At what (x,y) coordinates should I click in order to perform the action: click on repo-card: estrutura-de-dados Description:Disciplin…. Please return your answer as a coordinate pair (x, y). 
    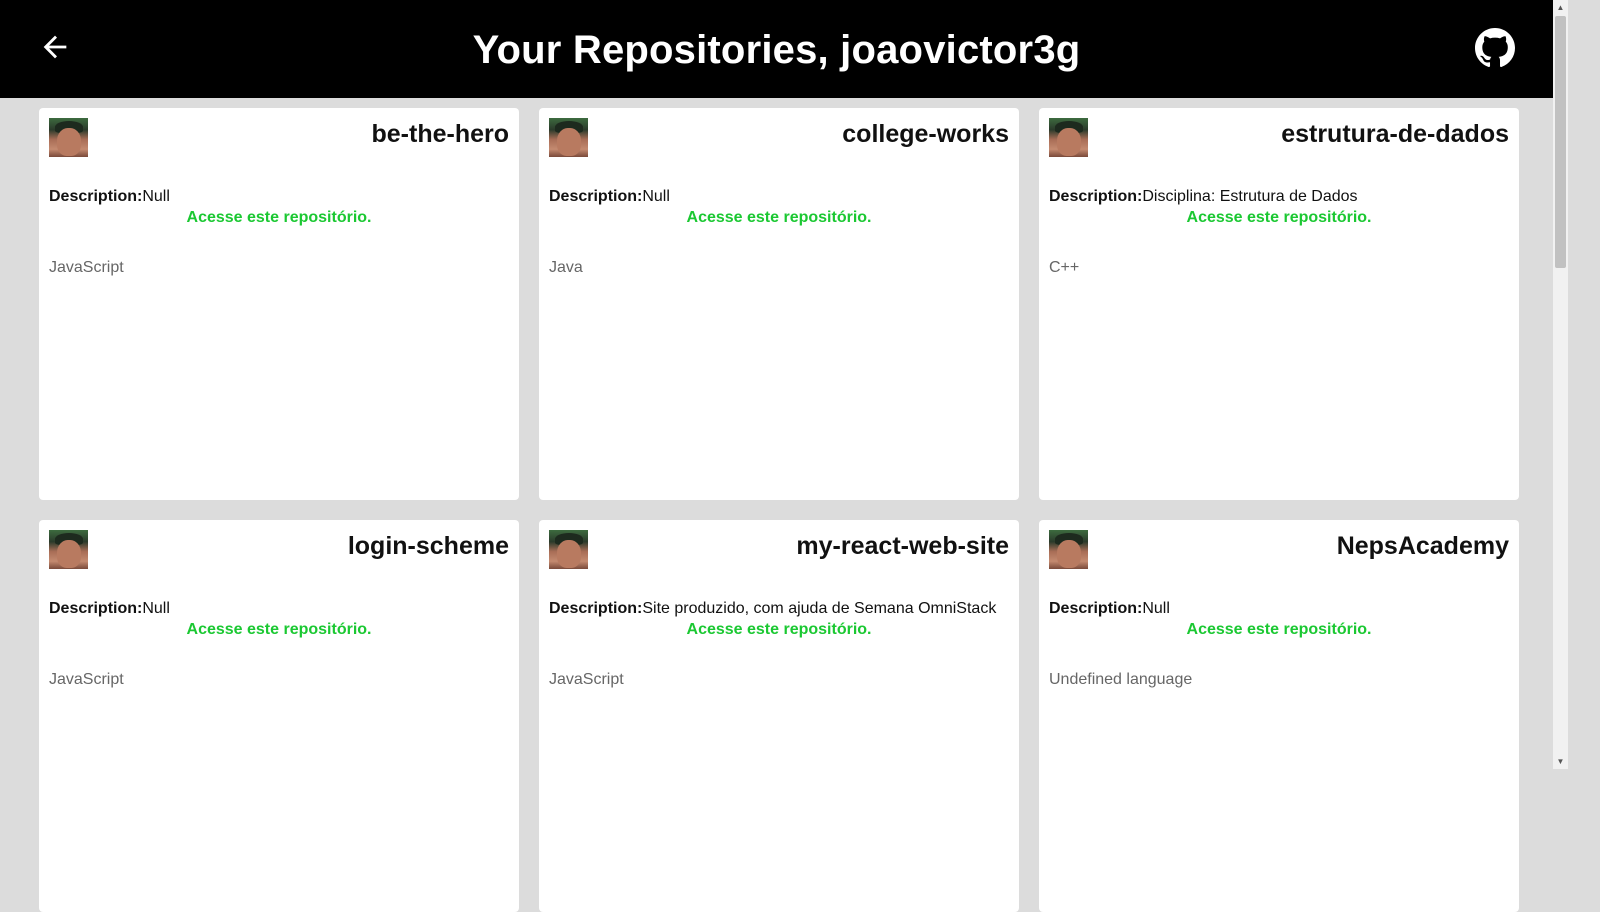
    Looking at the image, I should click on (1279, 304).